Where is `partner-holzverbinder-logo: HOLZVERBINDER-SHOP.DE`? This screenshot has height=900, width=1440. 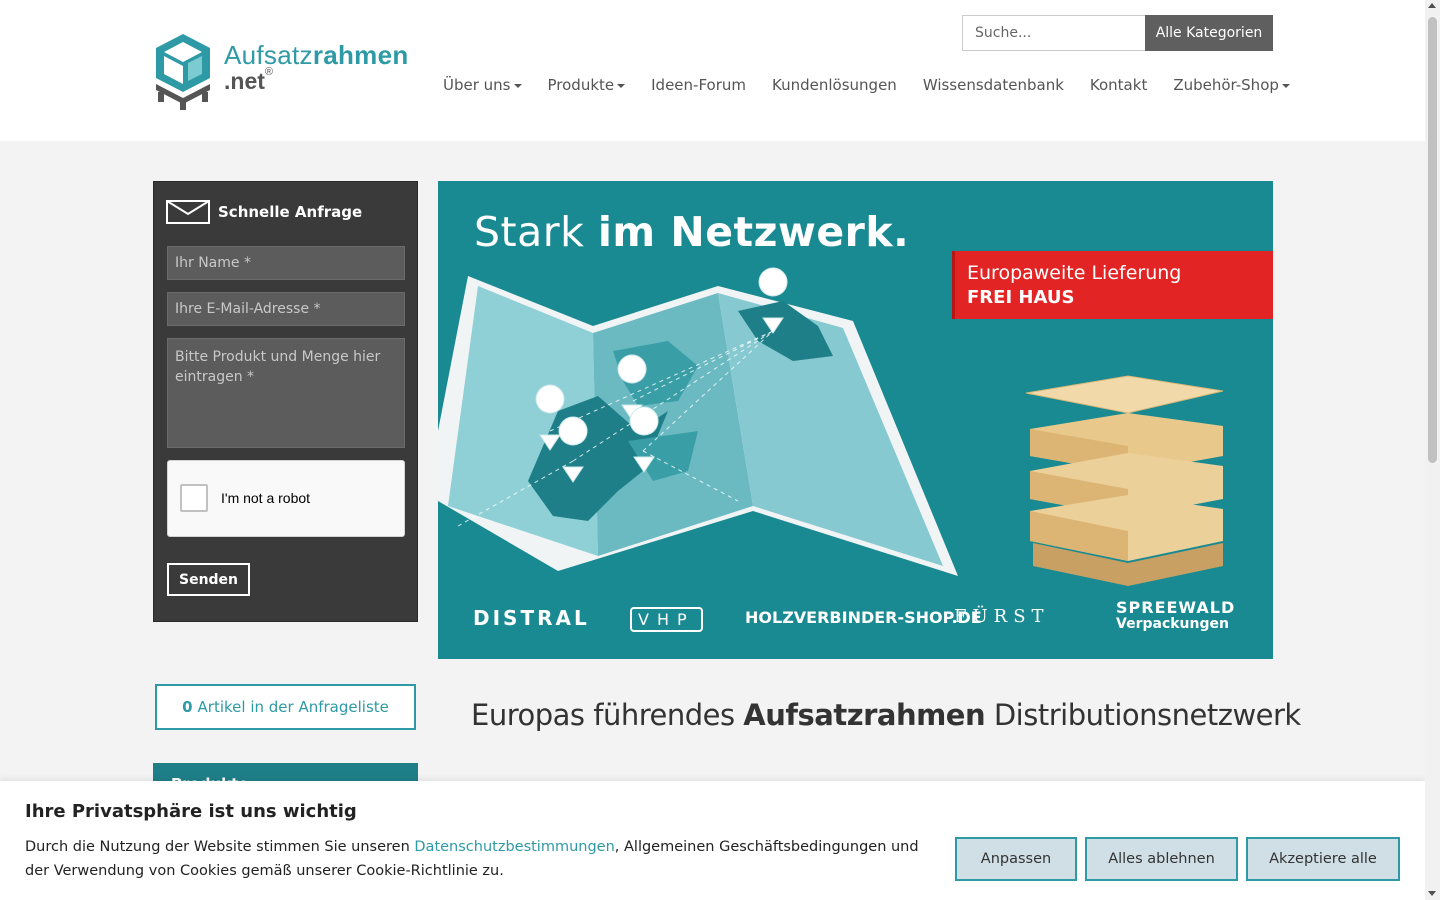
partner-holzverbinder-logo: HOLZVERBINDER-SHOP.DE is located at coordinates (863, 617).